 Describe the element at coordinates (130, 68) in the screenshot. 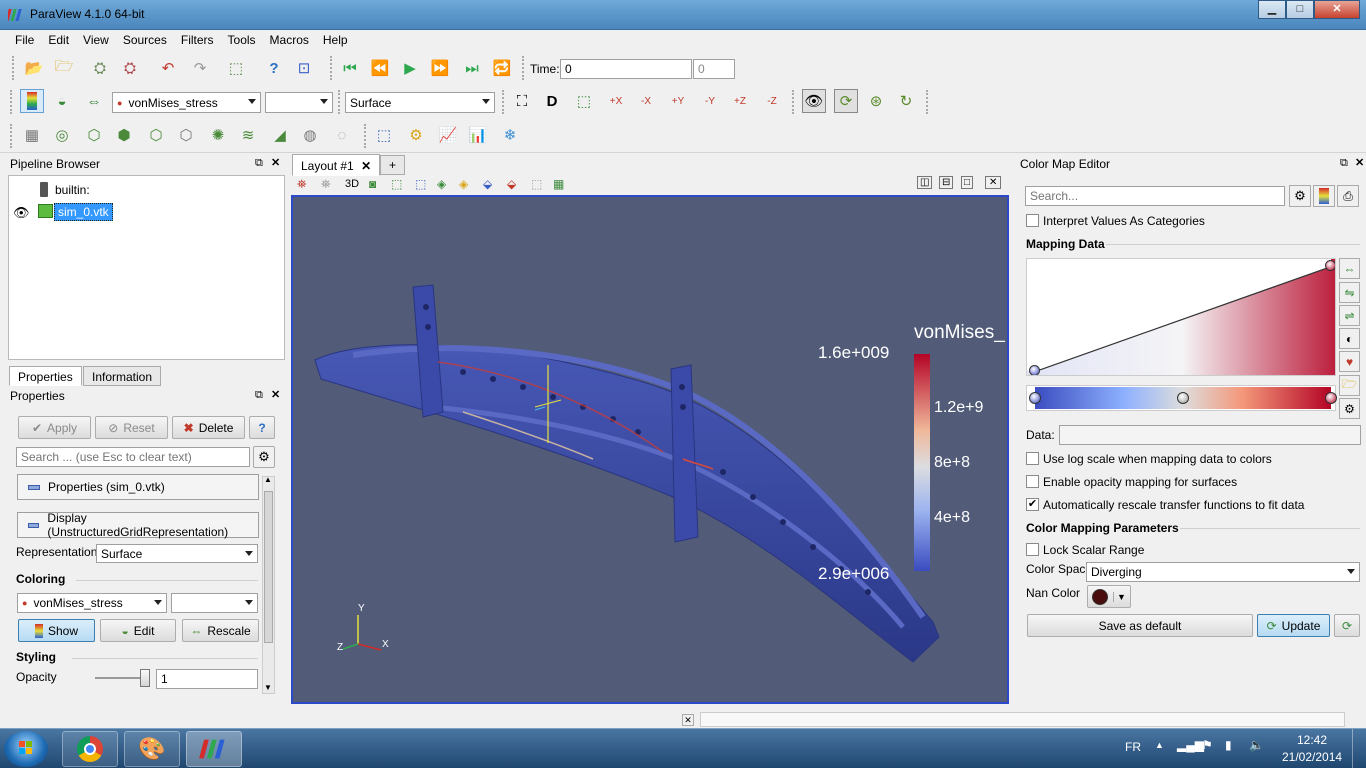

I see `disconnect-icon: ⛭` at that location.